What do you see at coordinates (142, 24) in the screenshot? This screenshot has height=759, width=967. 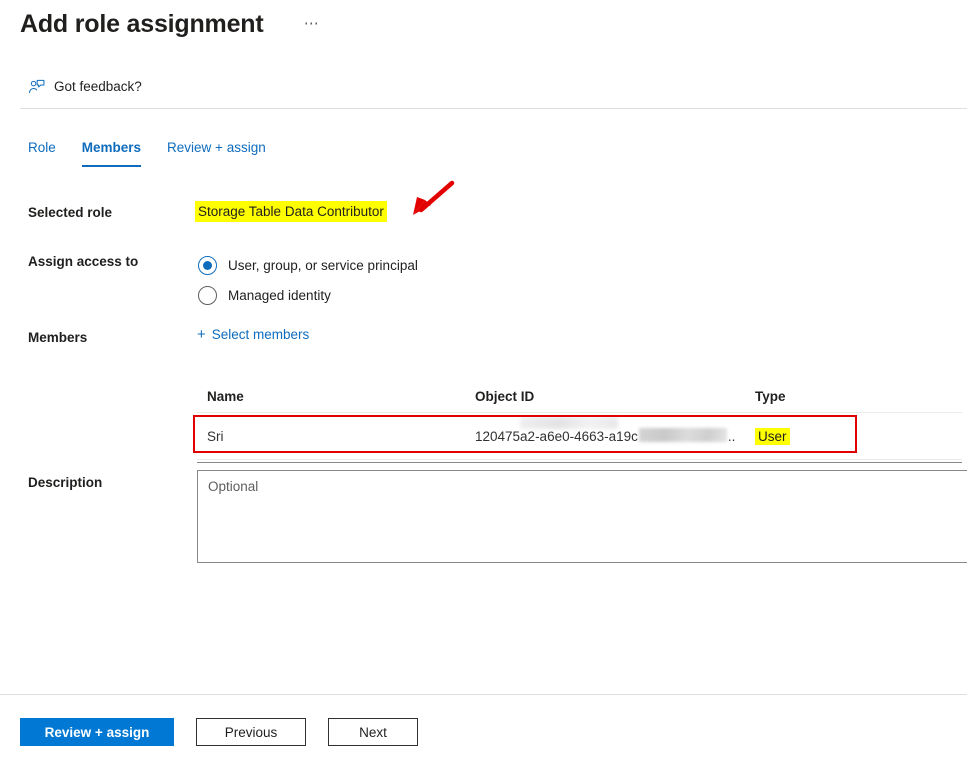 I see `page-title: Add role assignment` at bounding box center [142, 24].